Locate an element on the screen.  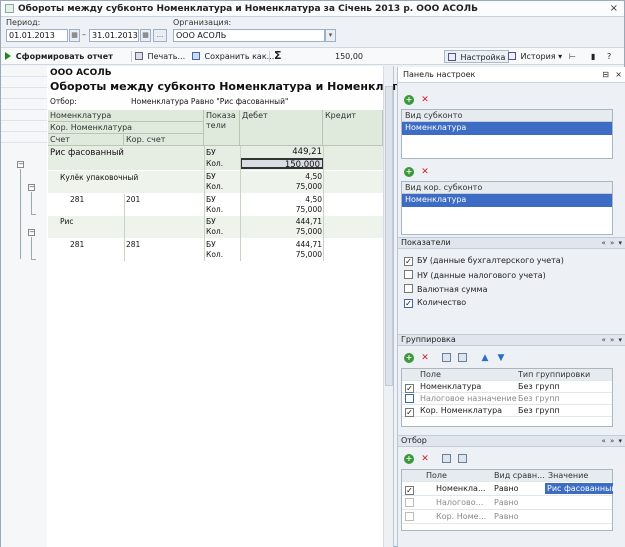
grid-line is located at coordinates (124, 227).